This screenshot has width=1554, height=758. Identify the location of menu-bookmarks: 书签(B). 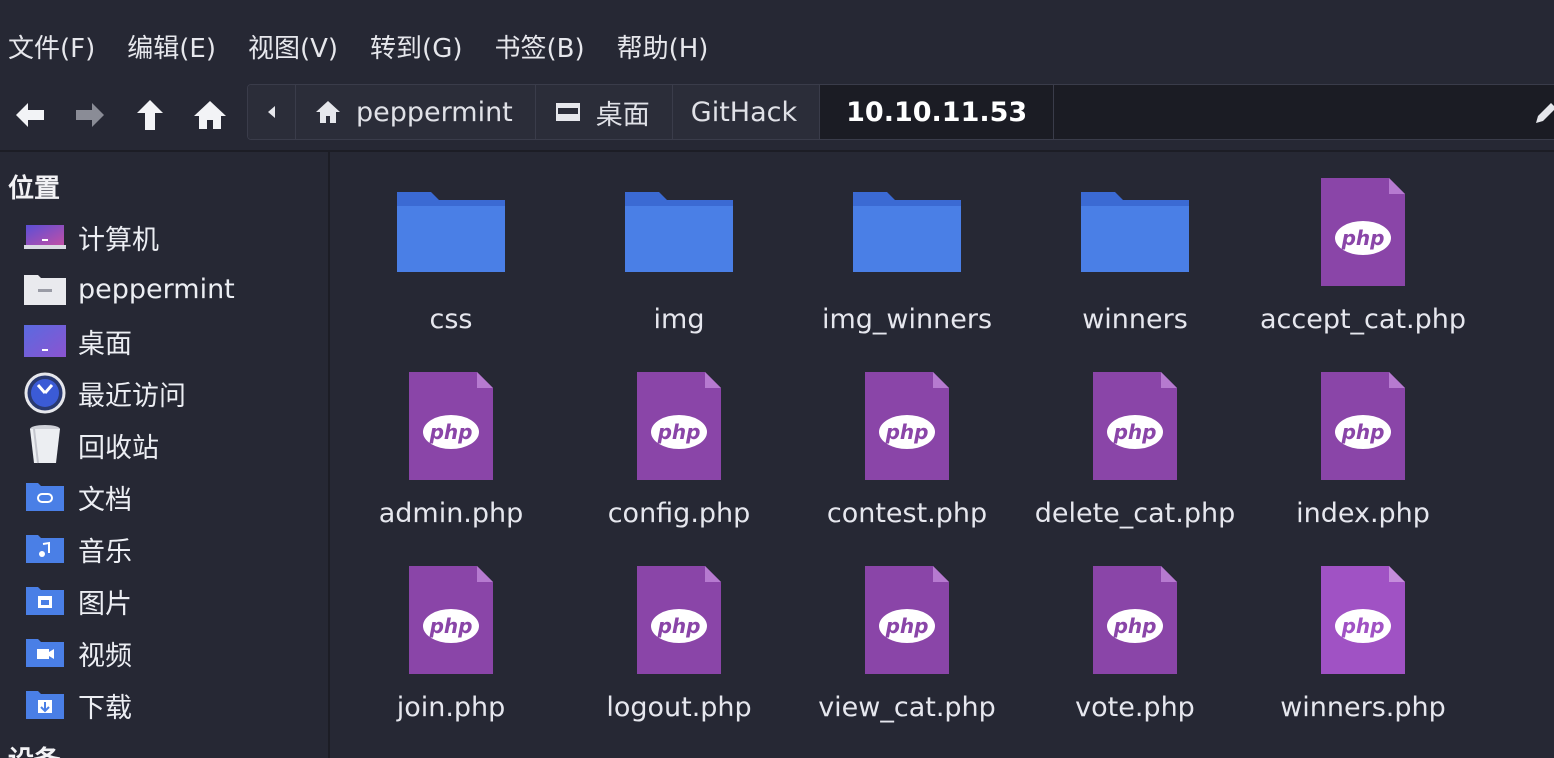
(539, 46).